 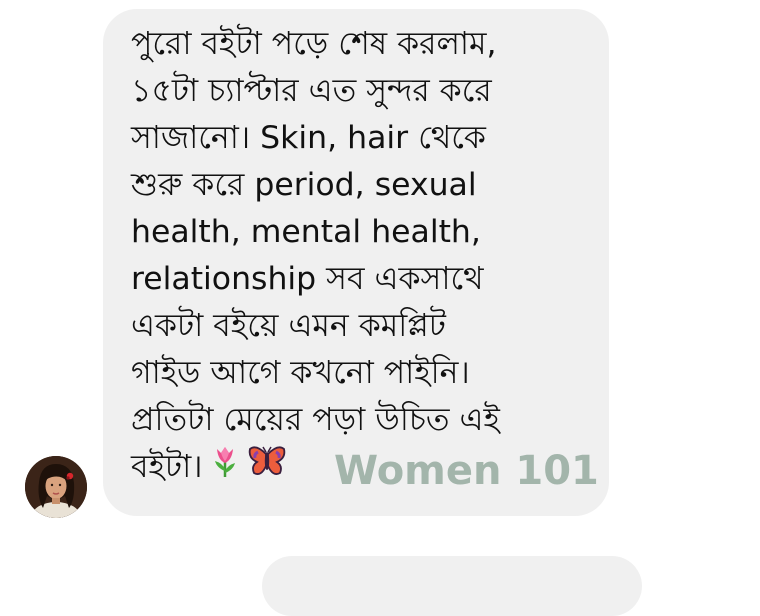 What do you see at coordinates (308, 138) in the screenshot?
I see `message-line: সাজানো। Skin, hair থেকে` at bounding box center [308, 138].